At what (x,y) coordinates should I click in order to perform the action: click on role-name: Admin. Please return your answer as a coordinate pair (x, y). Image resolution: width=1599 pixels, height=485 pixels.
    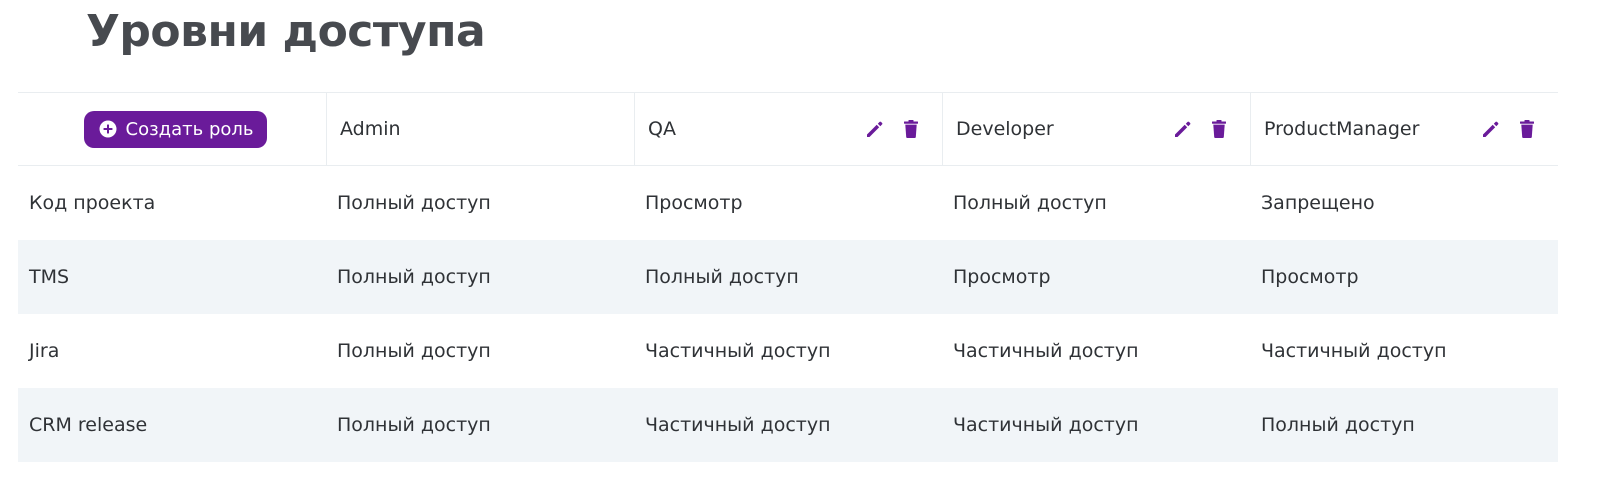
    Looking at the image, I should click on (370, 129).